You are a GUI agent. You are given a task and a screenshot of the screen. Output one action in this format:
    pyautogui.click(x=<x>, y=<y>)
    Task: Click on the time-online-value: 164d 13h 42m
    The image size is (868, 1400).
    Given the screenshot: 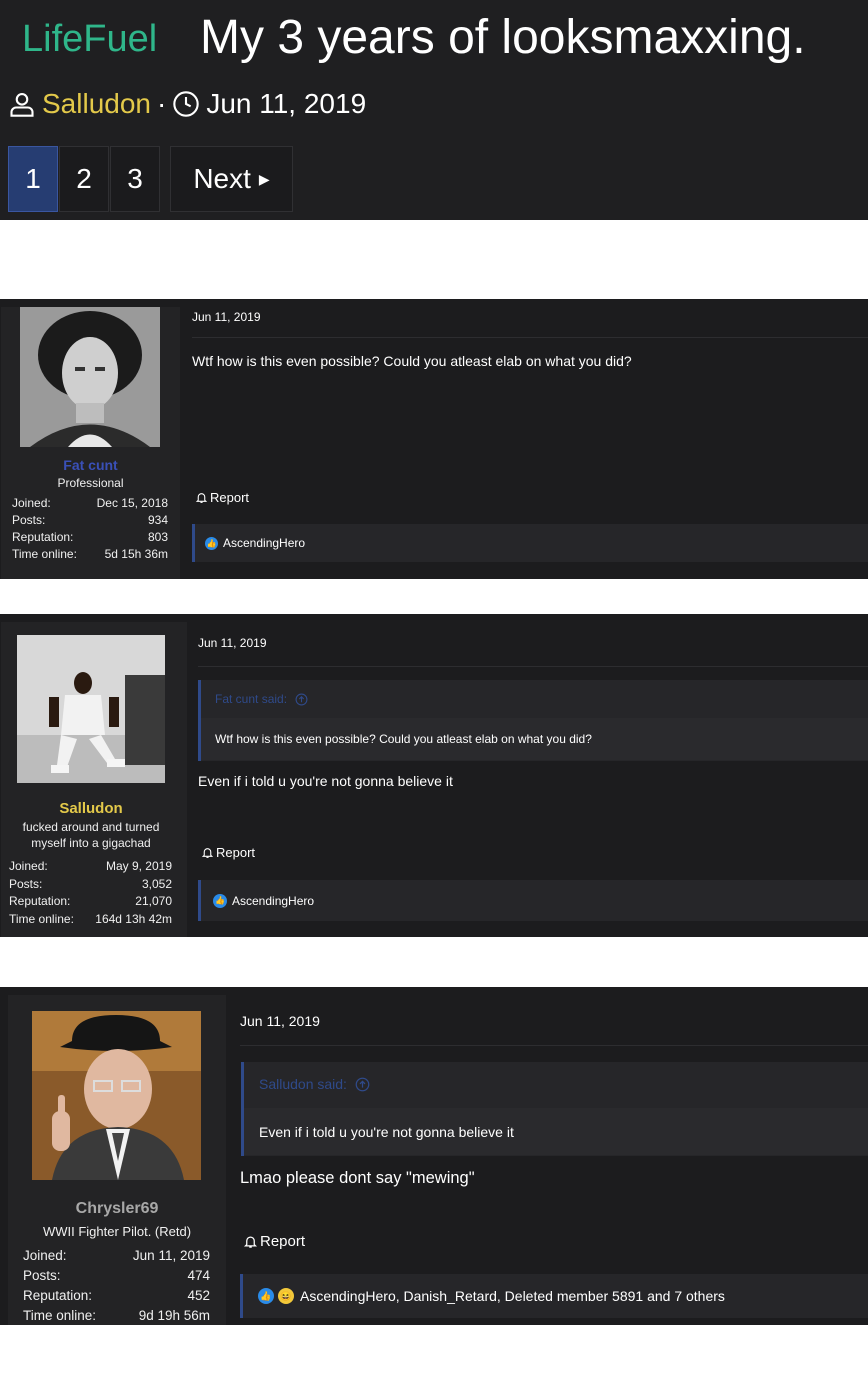 What is the action you would take?
    pyautogui.click(x=133, y=918)
    